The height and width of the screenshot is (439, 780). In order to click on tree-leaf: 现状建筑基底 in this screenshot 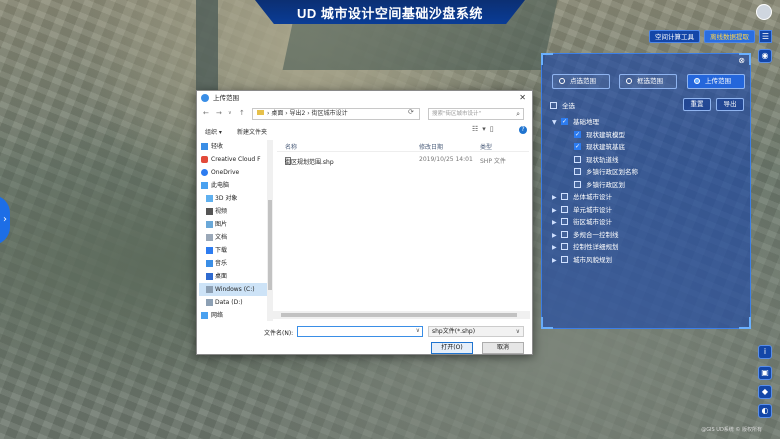, I will do `click(647, 147)`.